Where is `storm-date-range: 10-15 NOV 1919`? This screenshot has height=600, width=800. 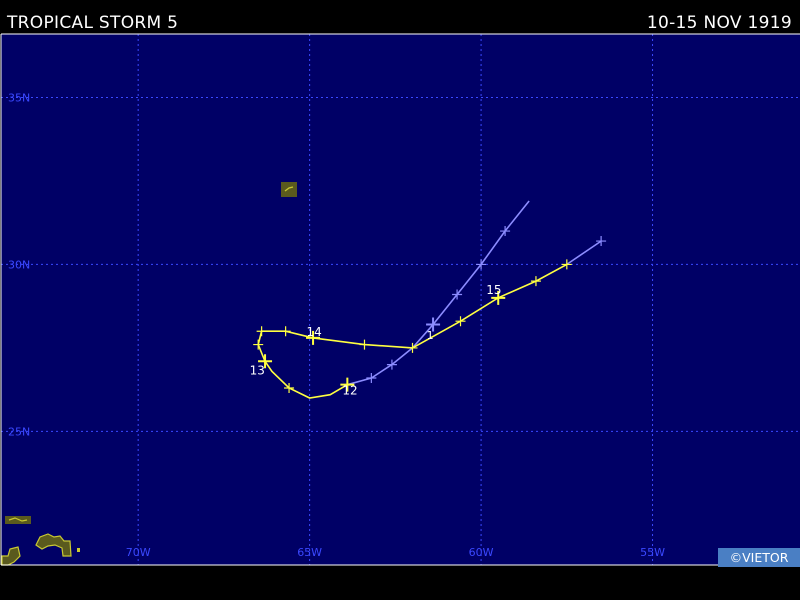 storm-date-range: 10-15 NOV 1919 is located at coordinates (719, 23).